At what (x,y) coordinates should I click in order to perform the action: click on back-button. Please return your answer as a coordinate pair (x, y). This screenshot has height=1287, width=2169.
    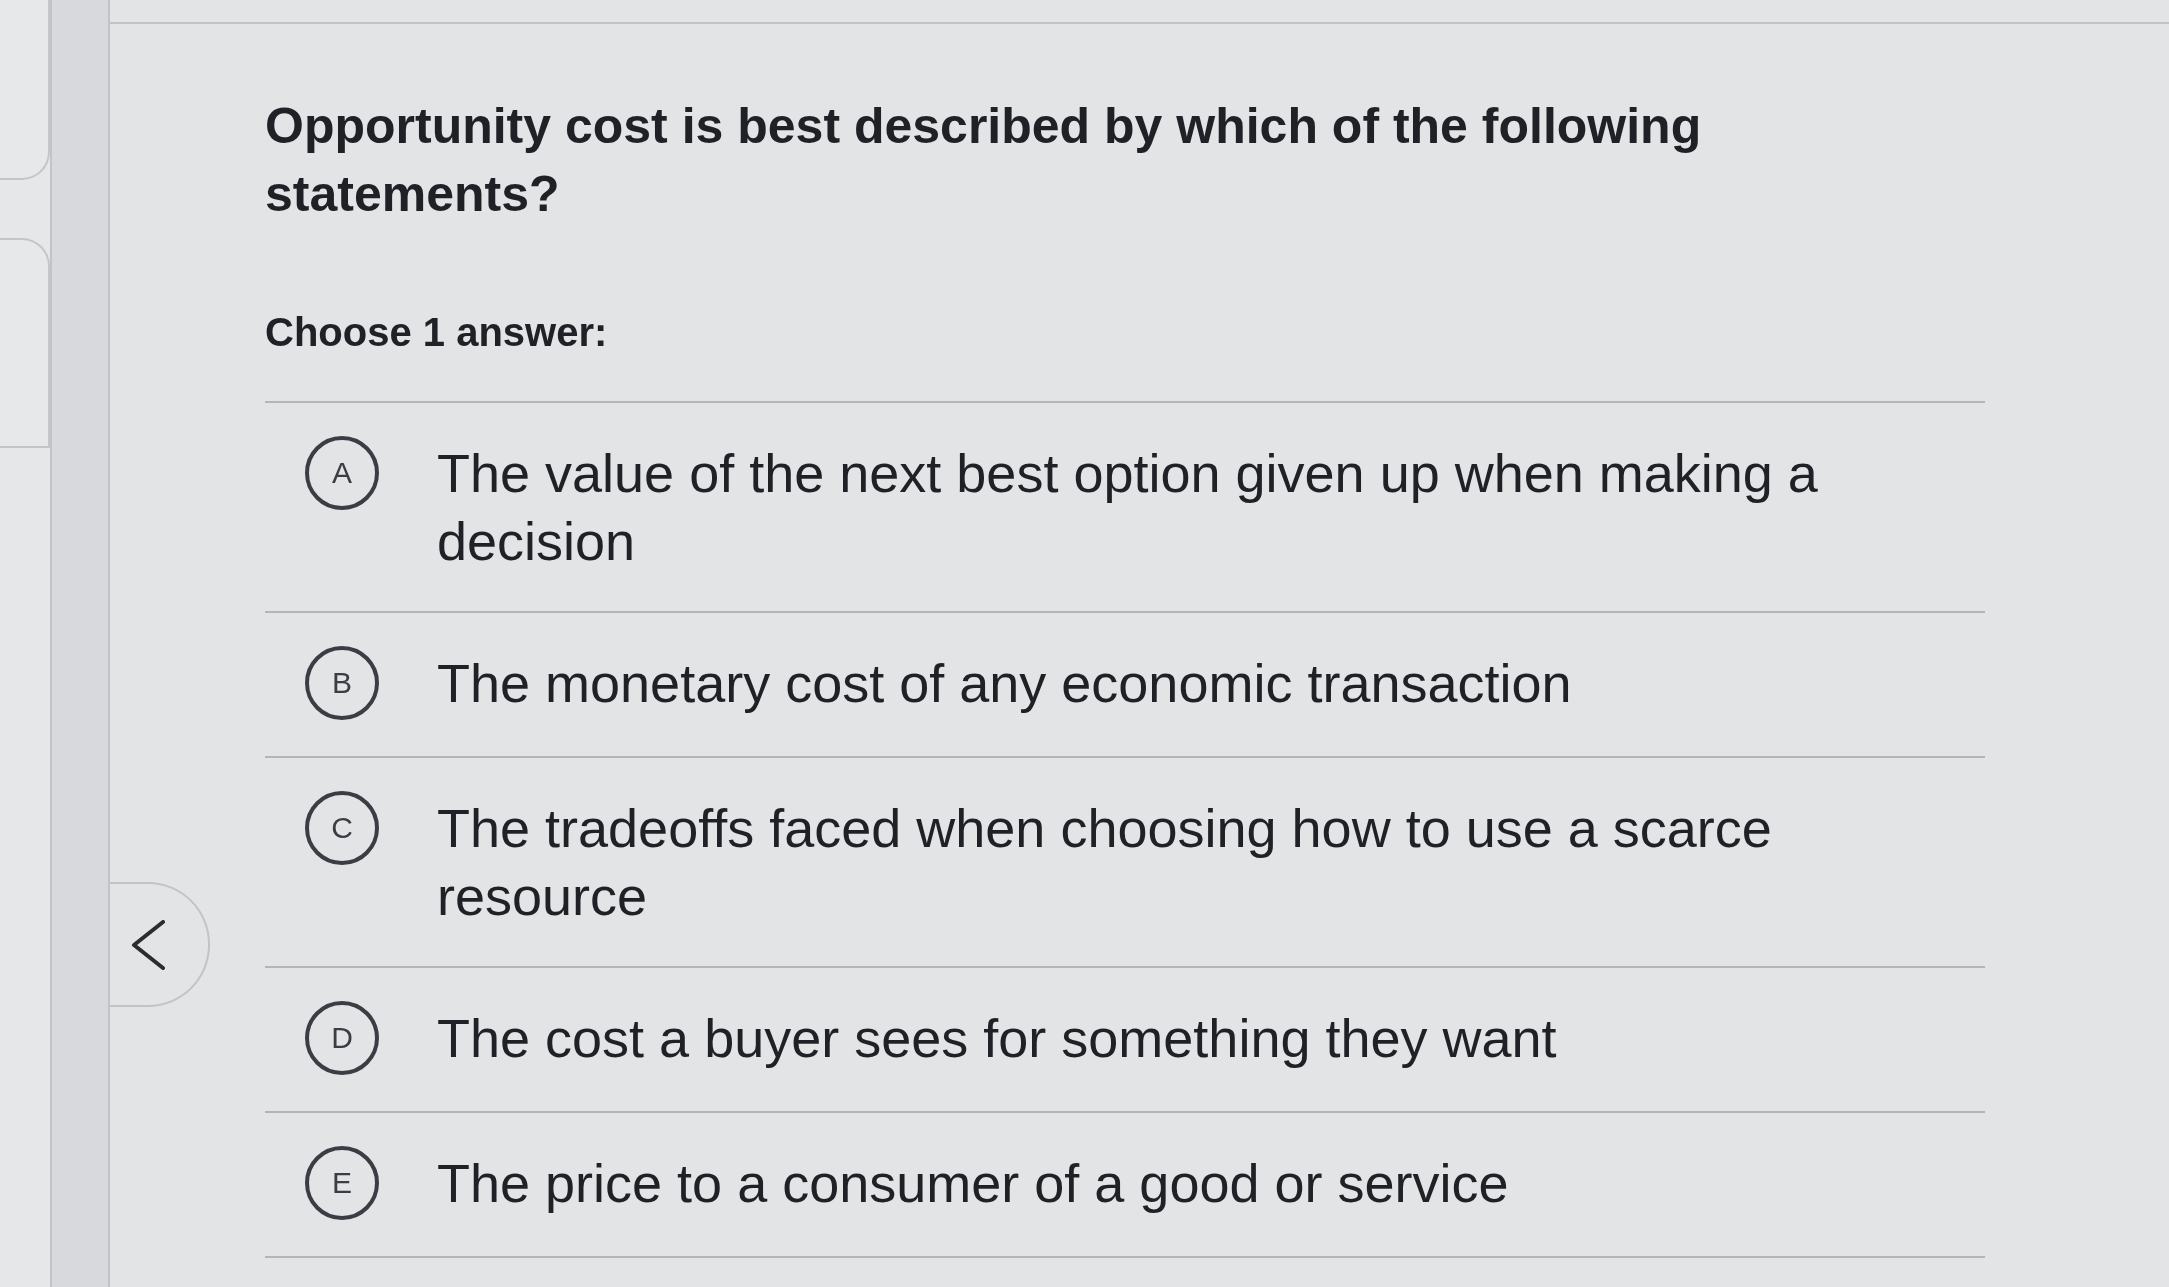
    Looking at the image, I should click on (160, 944).